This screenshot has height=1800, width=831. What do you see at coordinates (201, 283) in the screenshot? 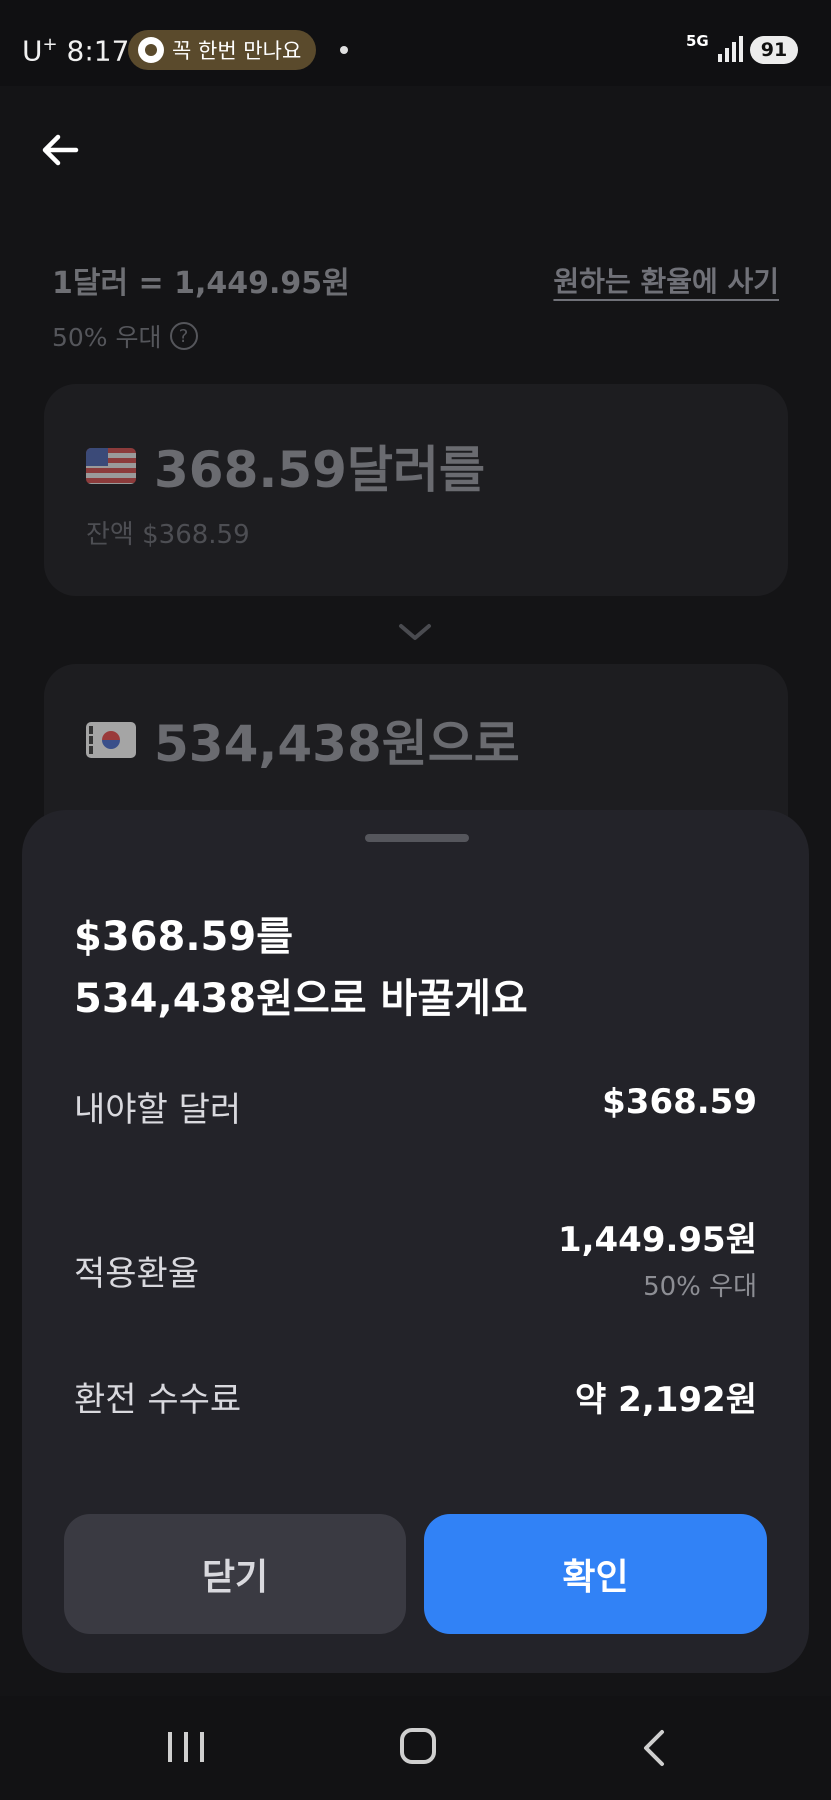
I see `exchange-rate: 1달러 = 1,449.95원` at bounding box center [201, 283].